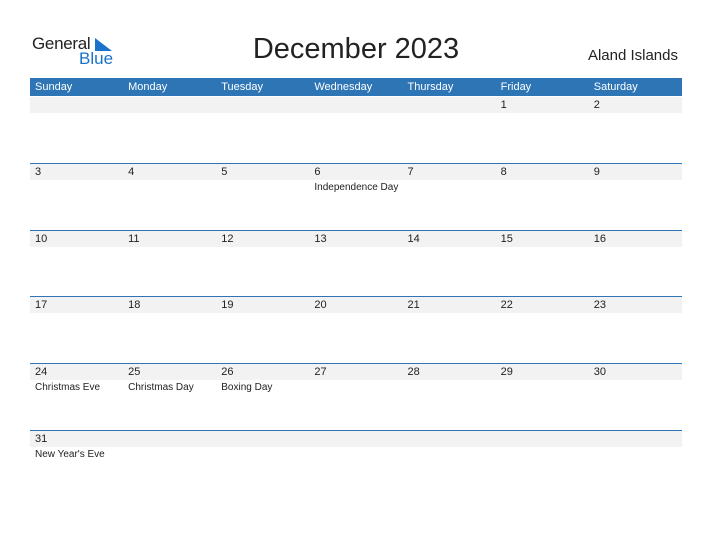  I want to click on day-number-bar: 12, so click(356, 105).